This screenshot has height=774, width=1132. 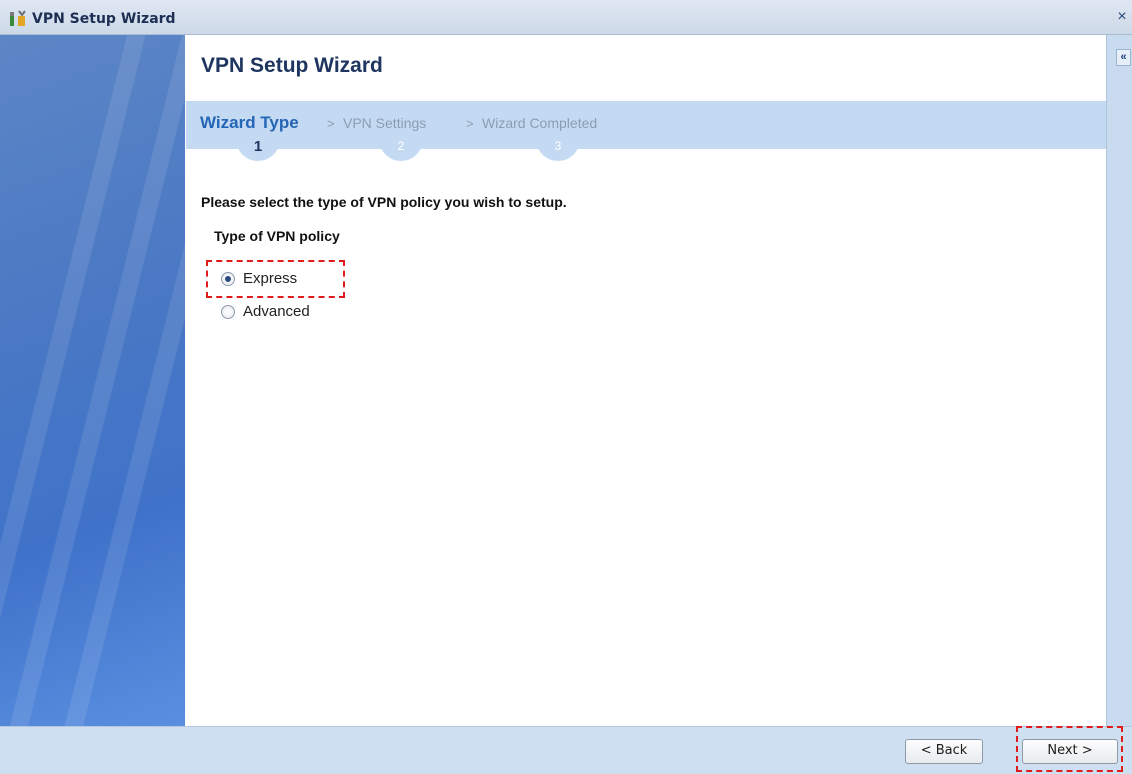 I want to click on close-icon: ×, so click(x=1122, y=17).